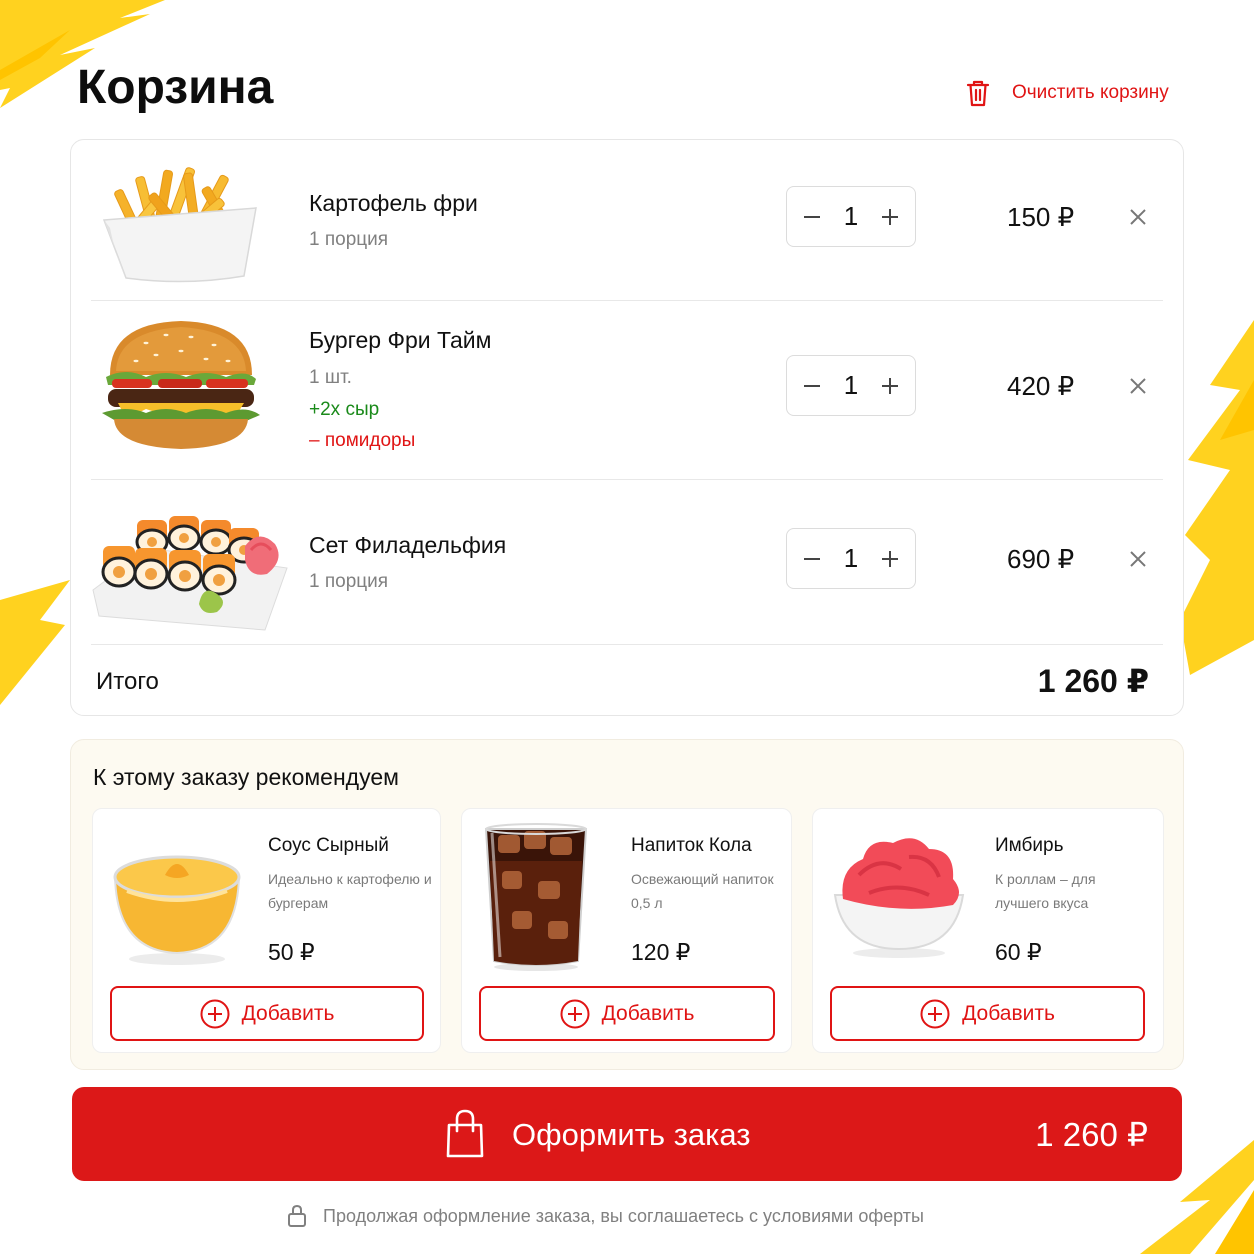  What do you see at coordinates (179, 225) in the screenshot?
I see `fries-image` at bounding box center [179, 225].